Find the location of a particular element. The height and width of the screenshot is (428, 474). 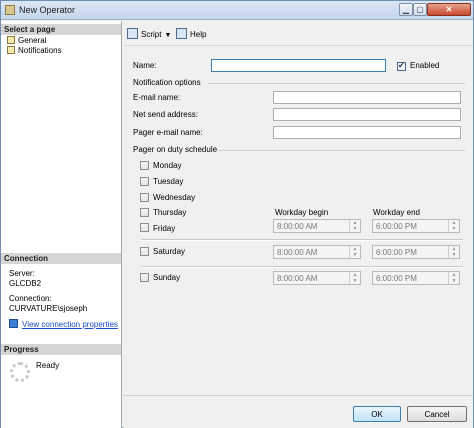

close-button: ✕ is located at coordinates (449, 9).